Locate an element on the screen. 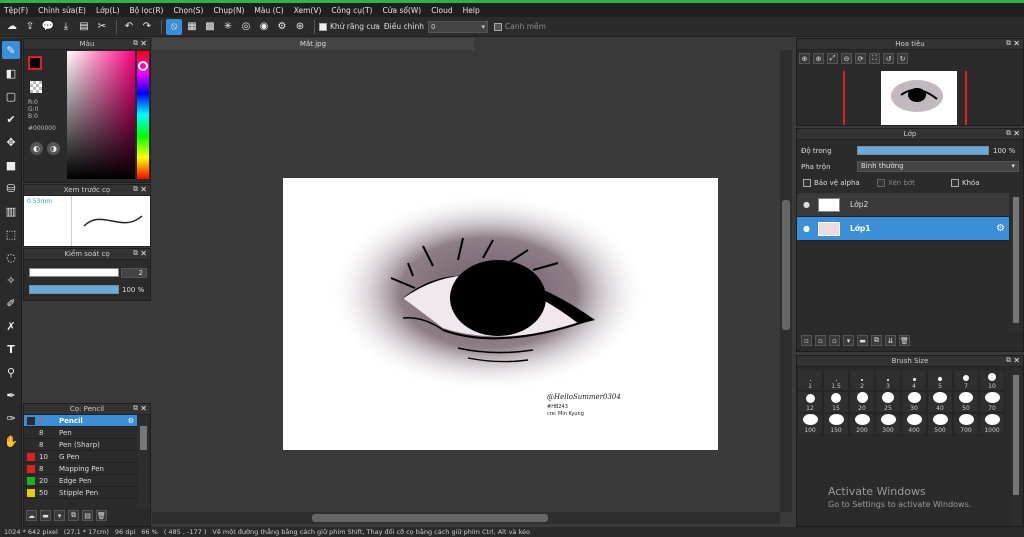 Image resolution: width=1024 pixels, height=537 pixels. new-layer3-icon: ▫ is located at coordinates (834, 340).